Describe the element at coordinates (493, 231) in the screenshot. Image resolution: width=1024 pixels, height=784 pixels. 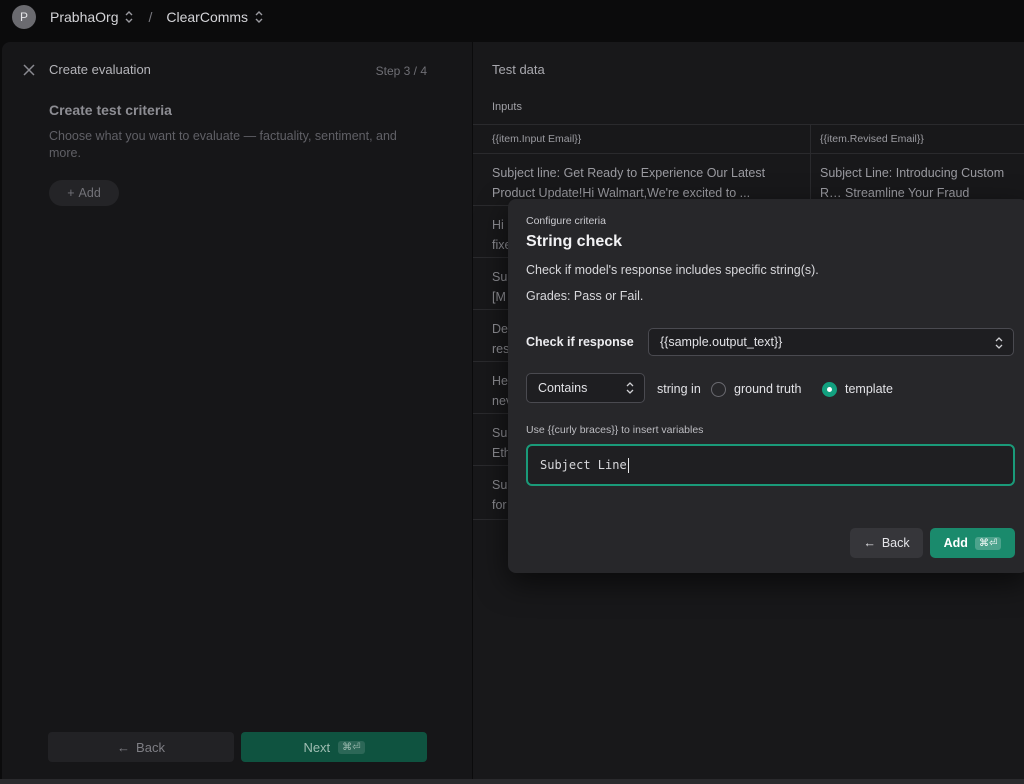
I see `table-cell: Hi fixe` at that location.